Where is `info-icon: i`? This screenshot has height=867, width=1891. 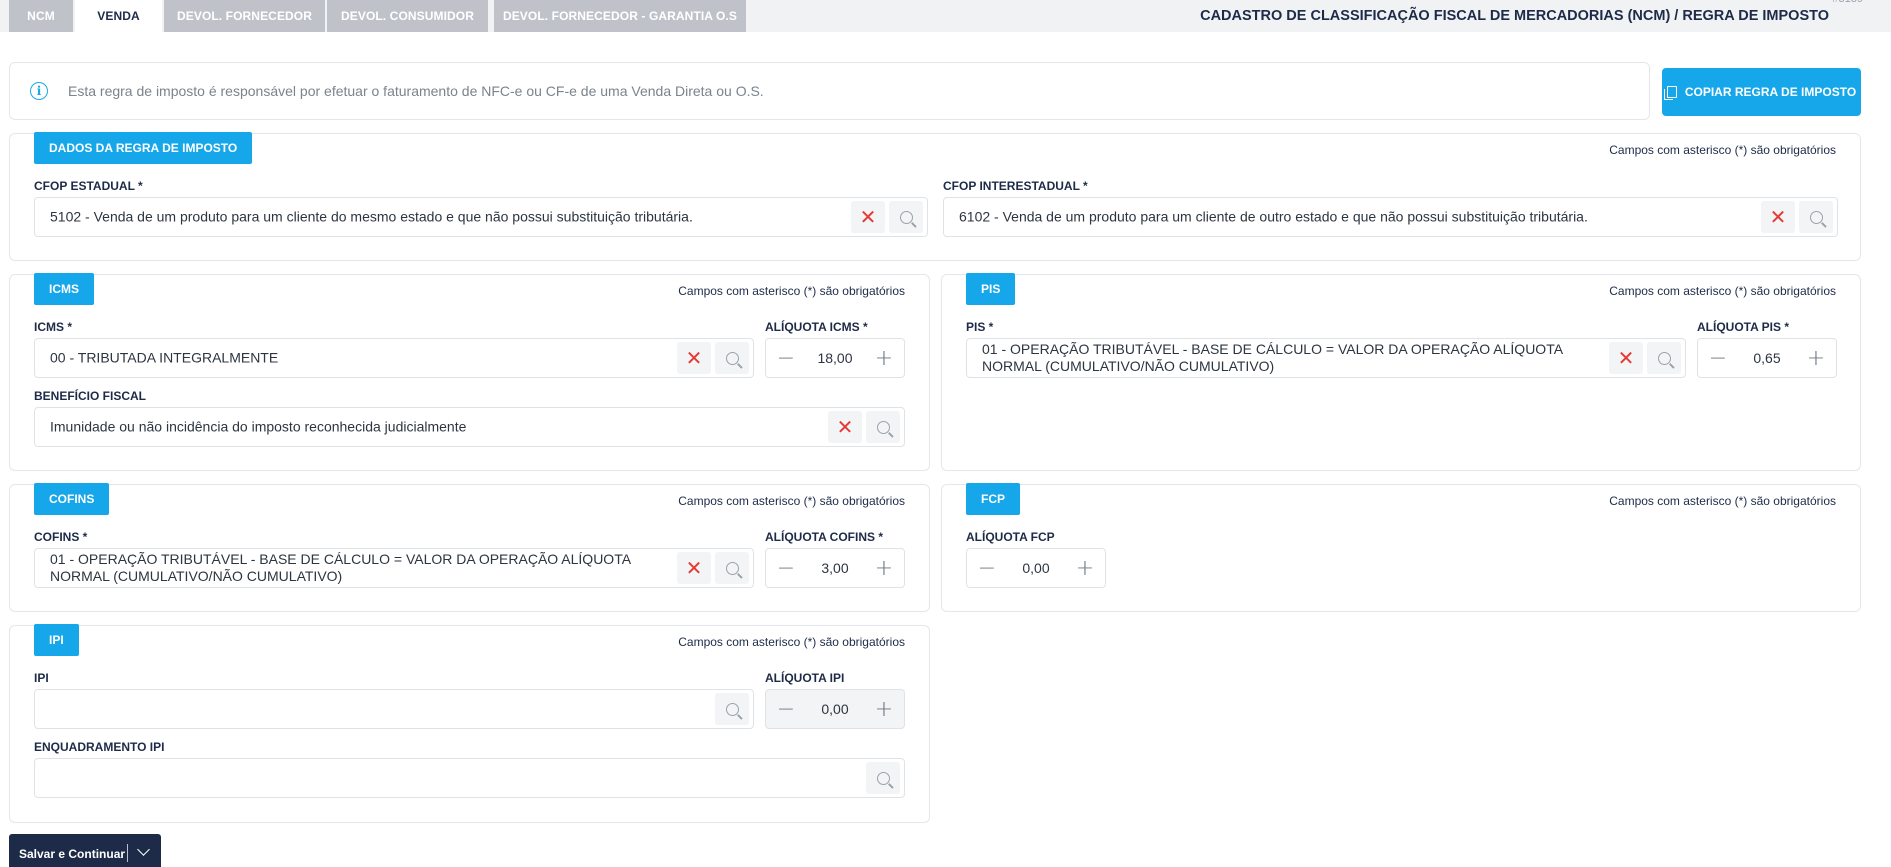 info-icon: i is located at coordinates (39, 91).